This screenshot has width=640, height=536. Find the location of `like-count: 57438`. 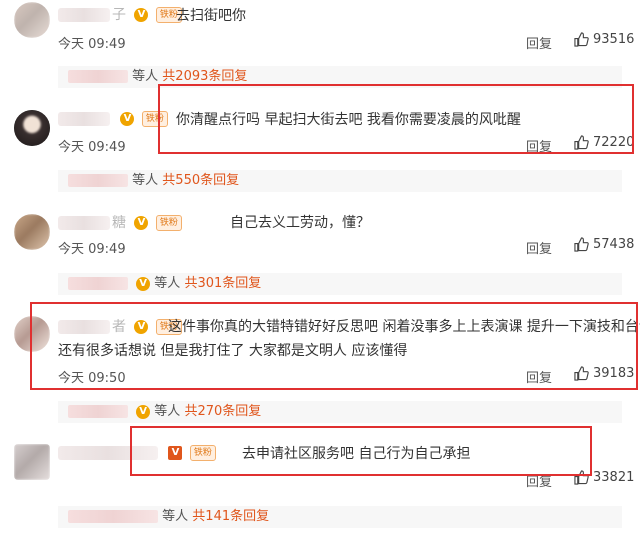

like-count: 57438 is located at coordinates (614, 244).